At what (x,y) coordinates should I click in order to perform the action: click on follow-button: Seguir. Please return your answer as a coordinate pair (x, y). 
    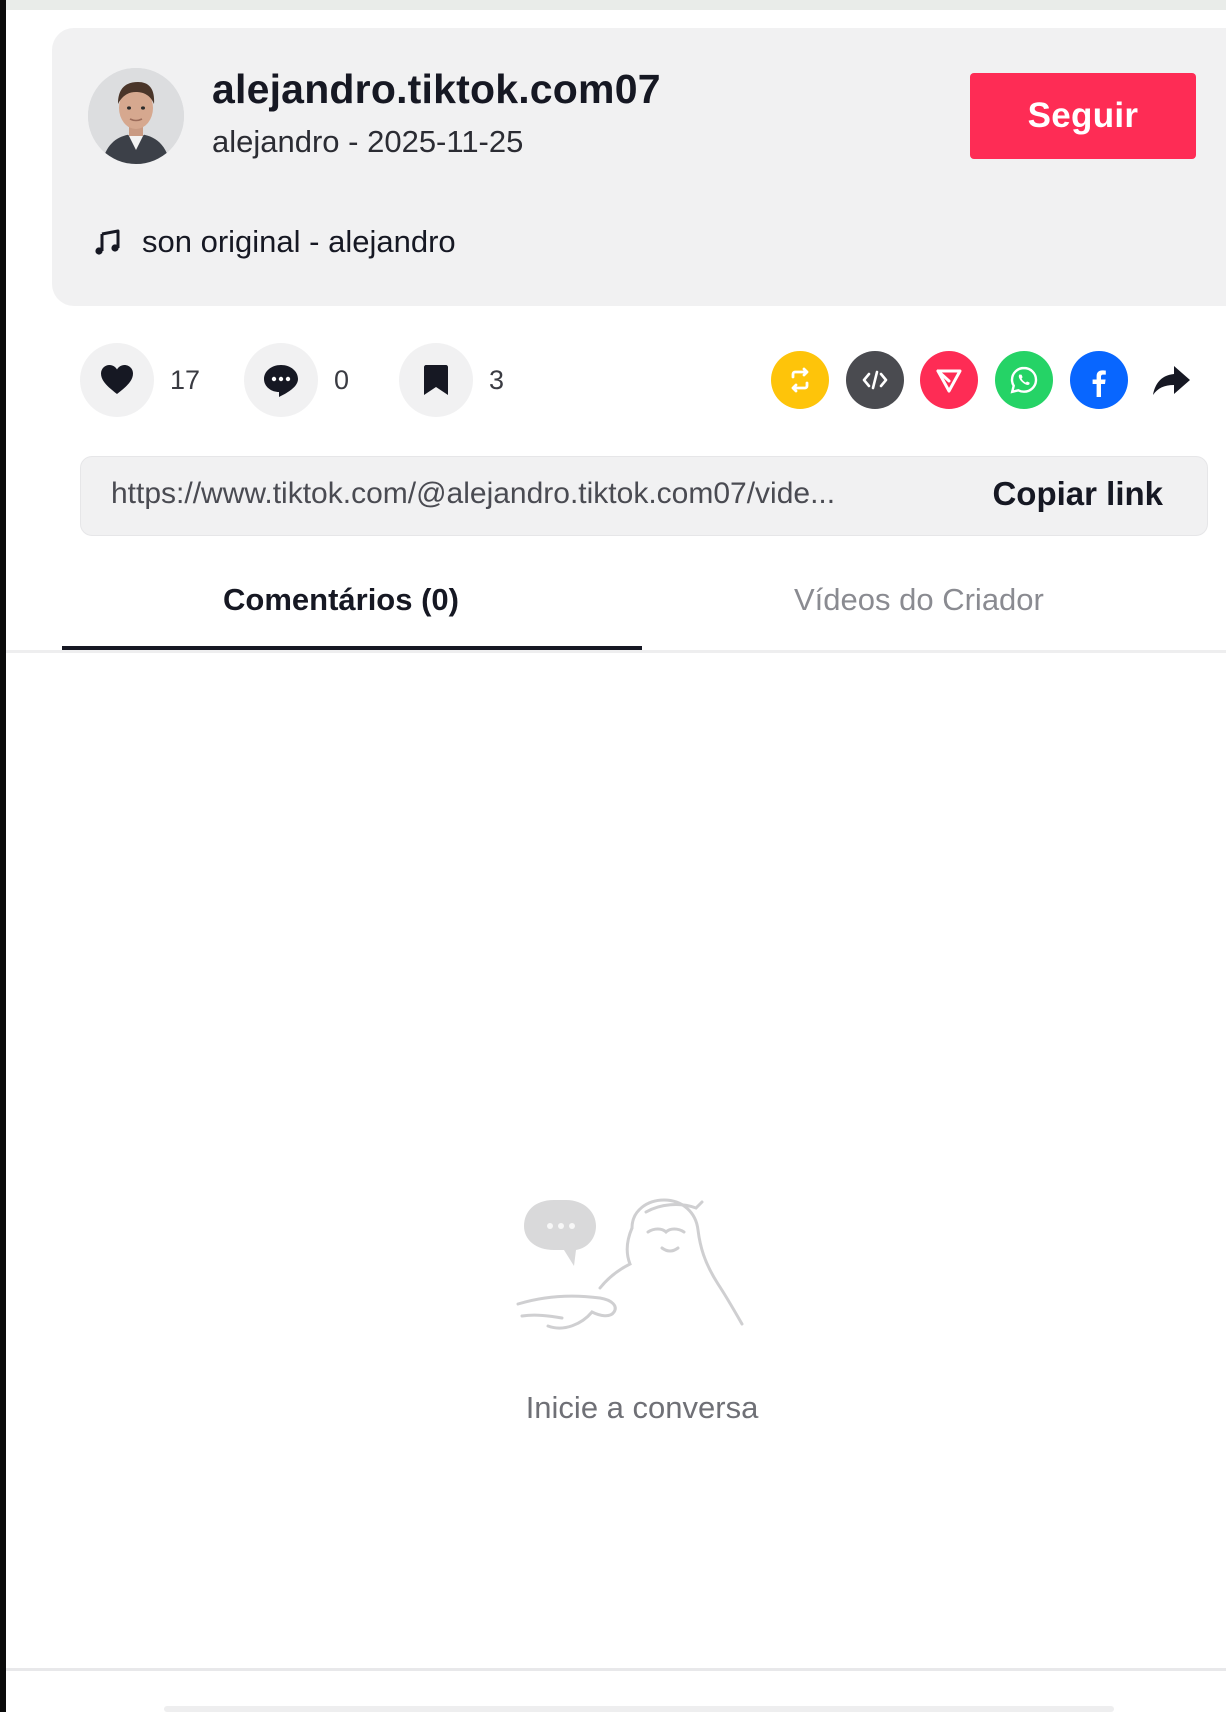
    Looking at the image, I should click on (1083, 116).